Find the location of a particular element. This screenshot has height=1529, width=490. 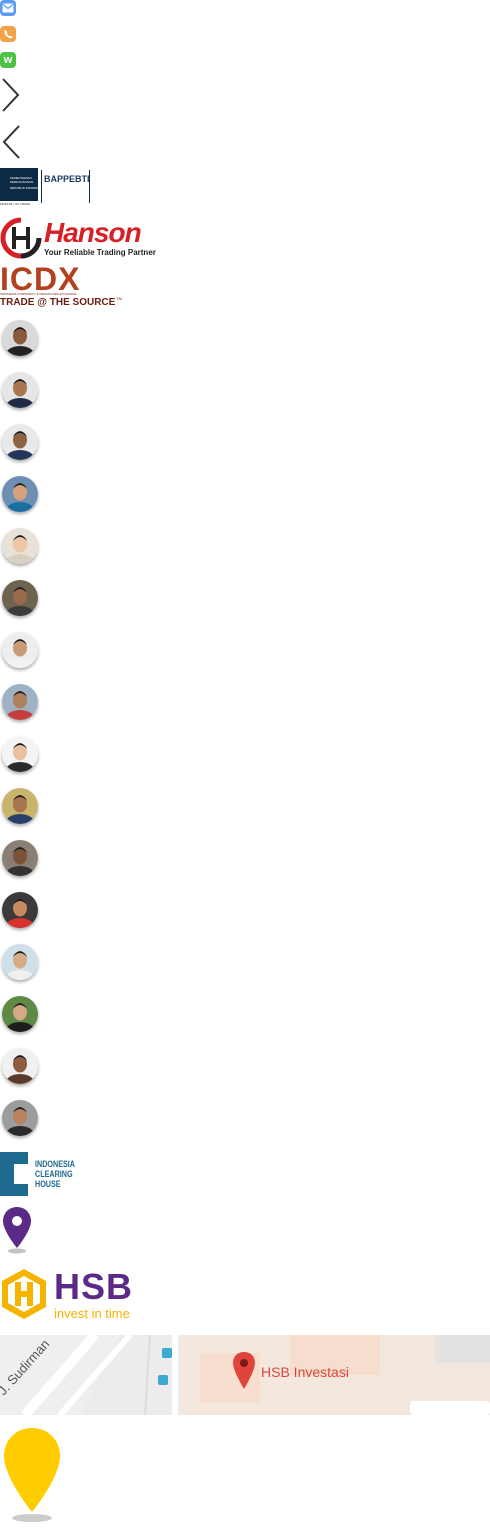

location-map: J. Sudirman HSB Investasi is located at coordinates (245, 1375).